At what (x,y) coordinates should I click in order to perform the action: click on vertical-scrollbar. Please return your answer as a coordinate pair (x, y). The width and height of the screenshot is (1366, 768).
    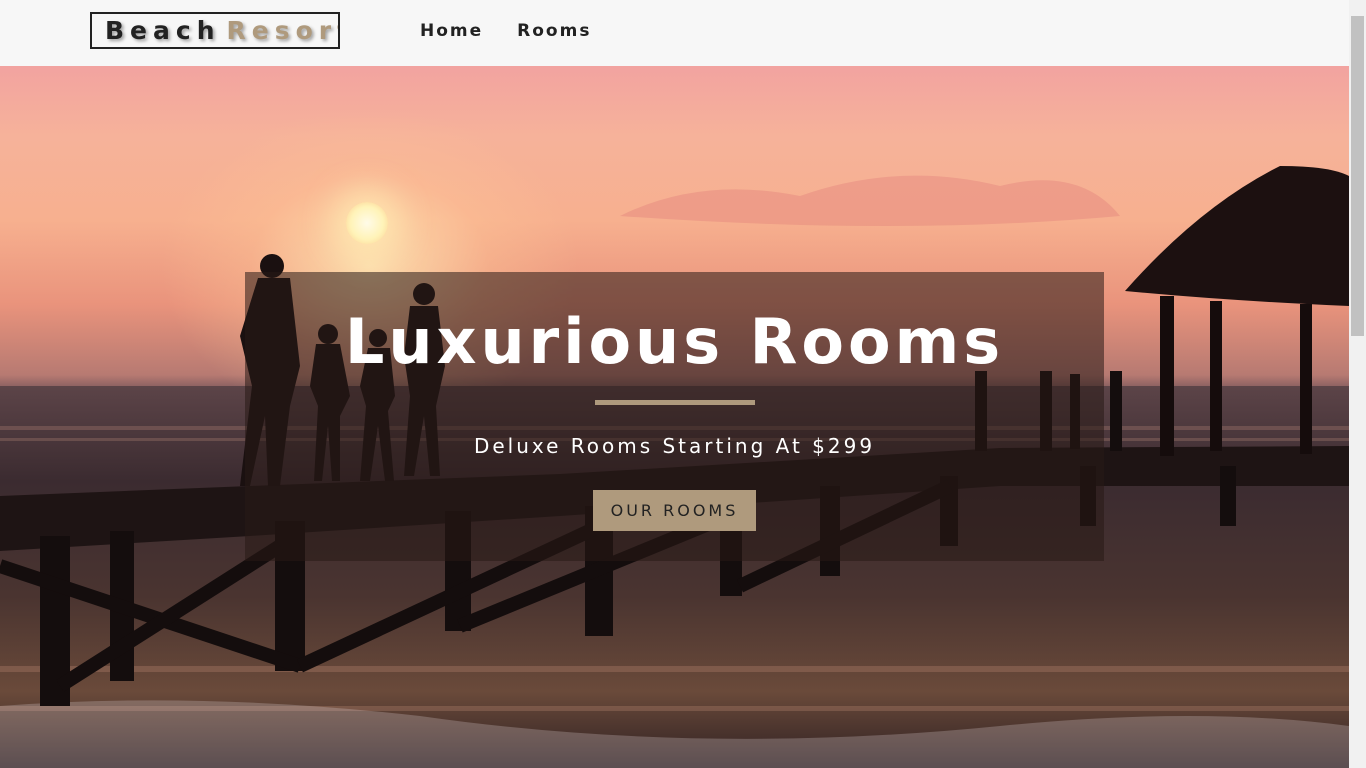
    Looking at the image, I should click on (1357, 384).